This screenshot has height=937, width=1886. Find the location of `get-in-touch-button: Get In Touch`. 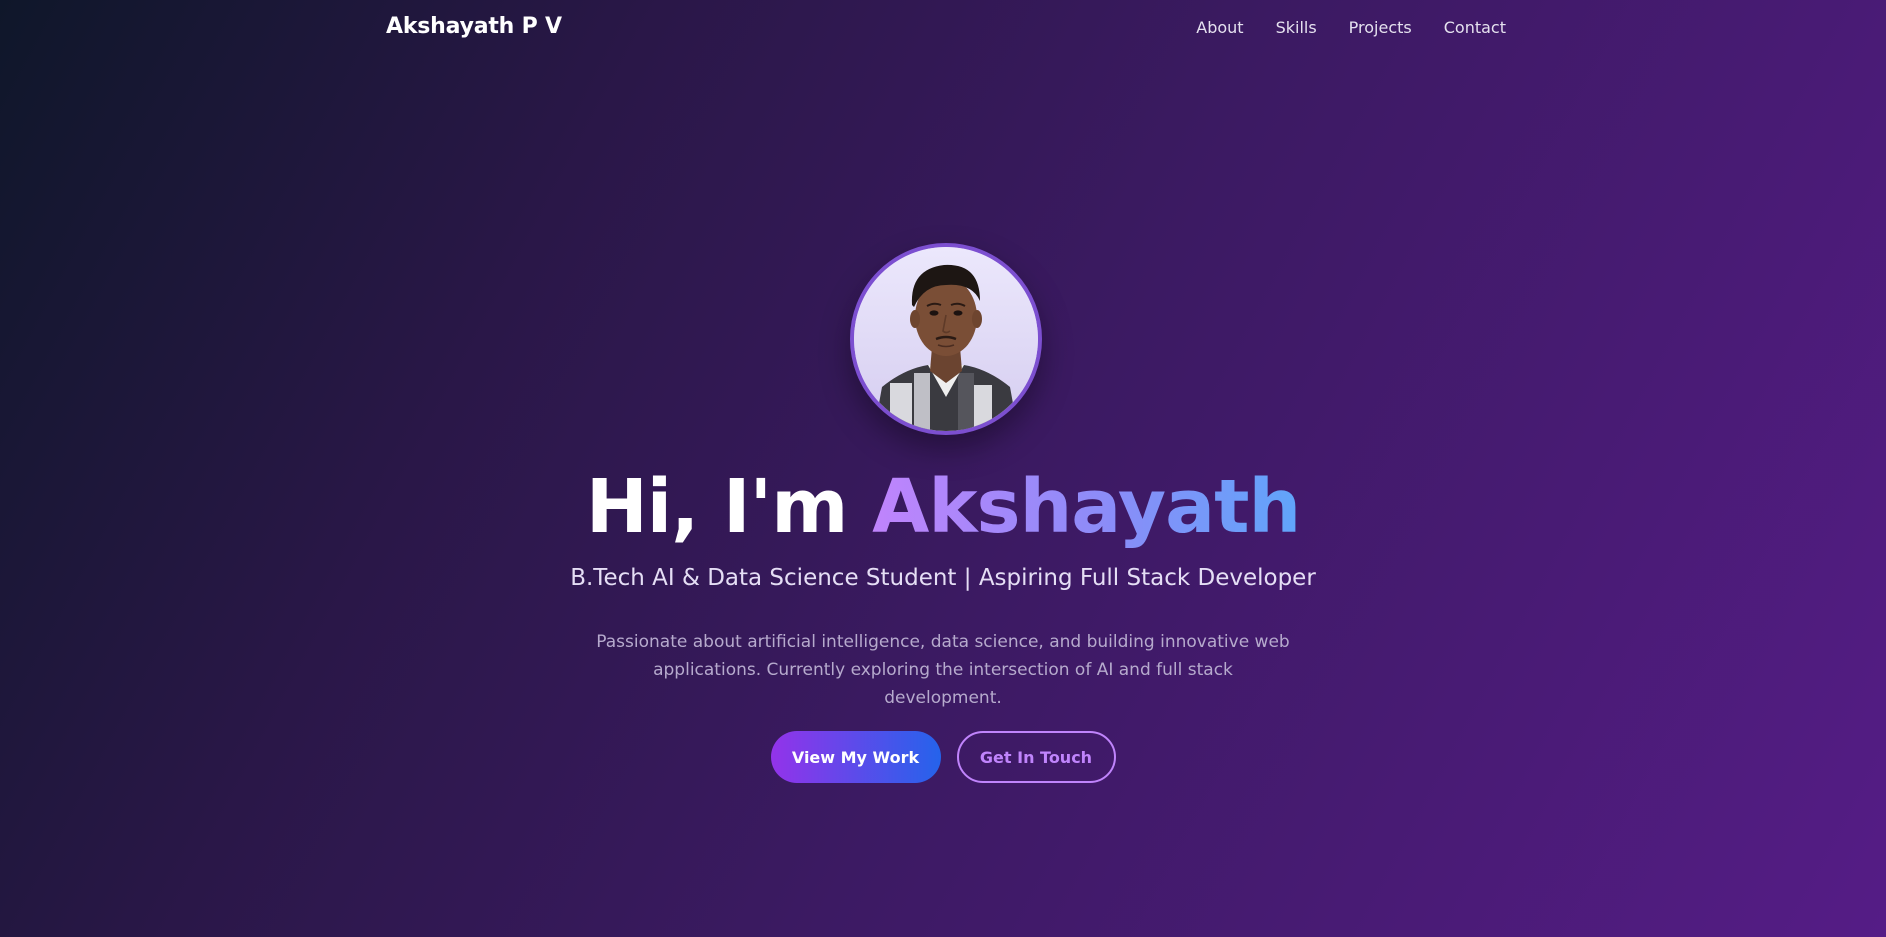

get-in-touch-button: Get In Touch is located at coordinates (1036, 757).